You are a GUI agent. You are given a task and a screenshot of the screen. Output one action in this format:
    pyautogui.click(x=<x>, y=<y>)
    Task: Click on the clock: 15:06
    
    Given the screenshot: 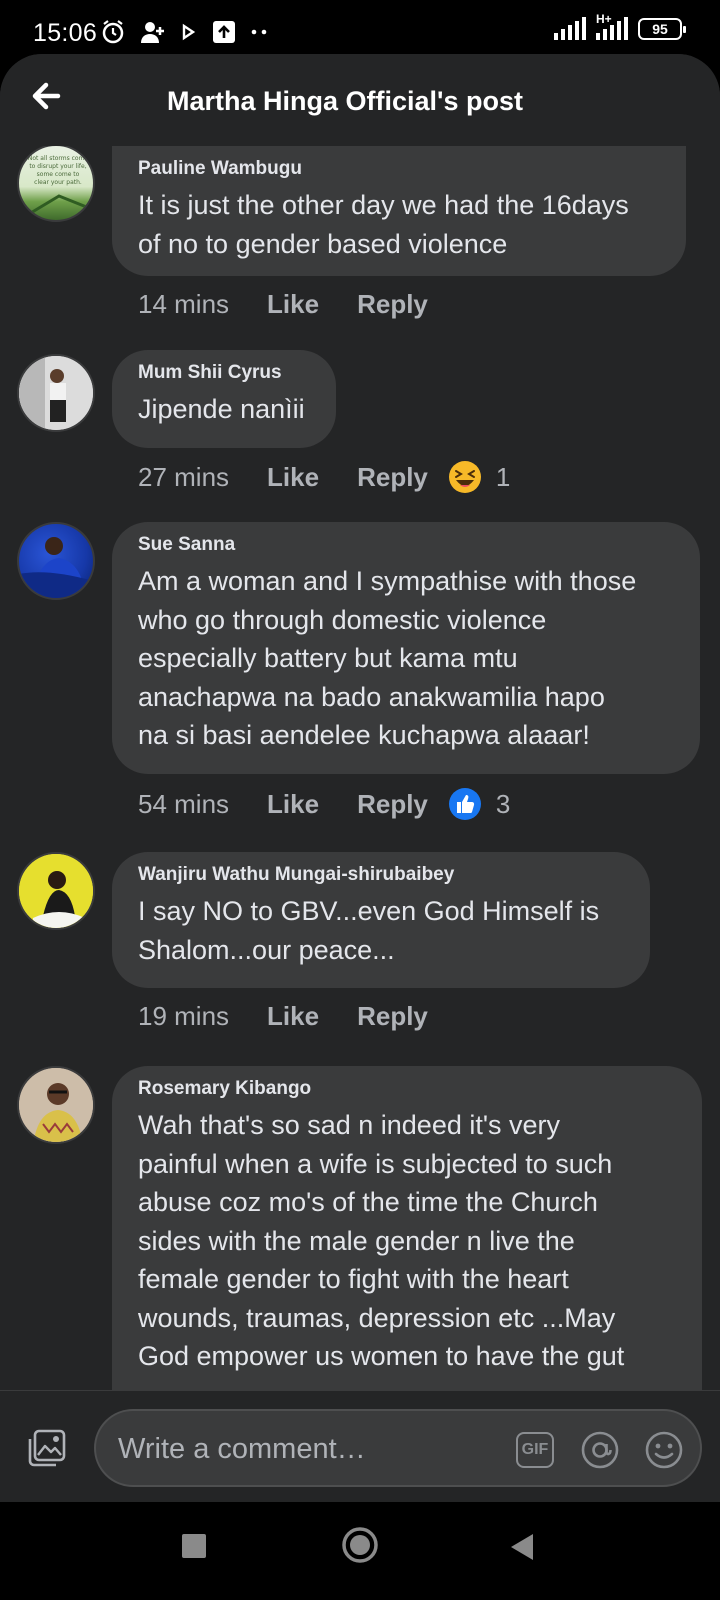 What is the action you would take?
    pyautogui.click(x=65, y=33)
    